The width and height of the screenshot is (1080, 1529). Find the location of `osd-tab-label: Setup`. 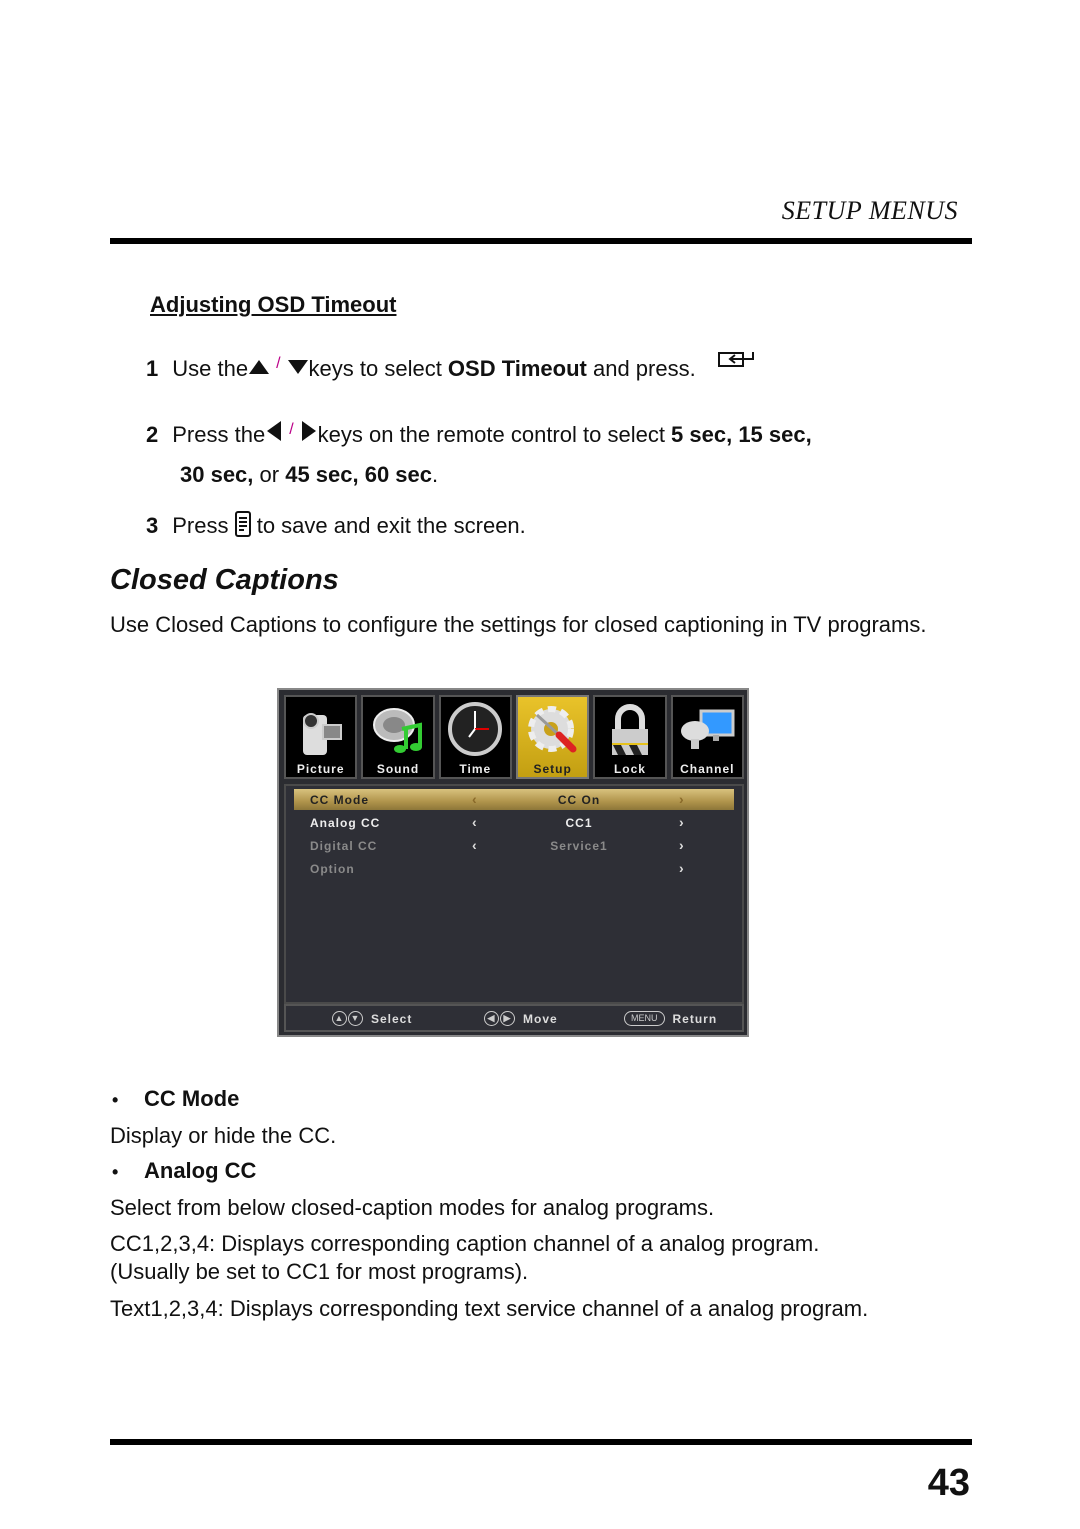

osd-tab-label: Setup is located at coordinates (552, 769).